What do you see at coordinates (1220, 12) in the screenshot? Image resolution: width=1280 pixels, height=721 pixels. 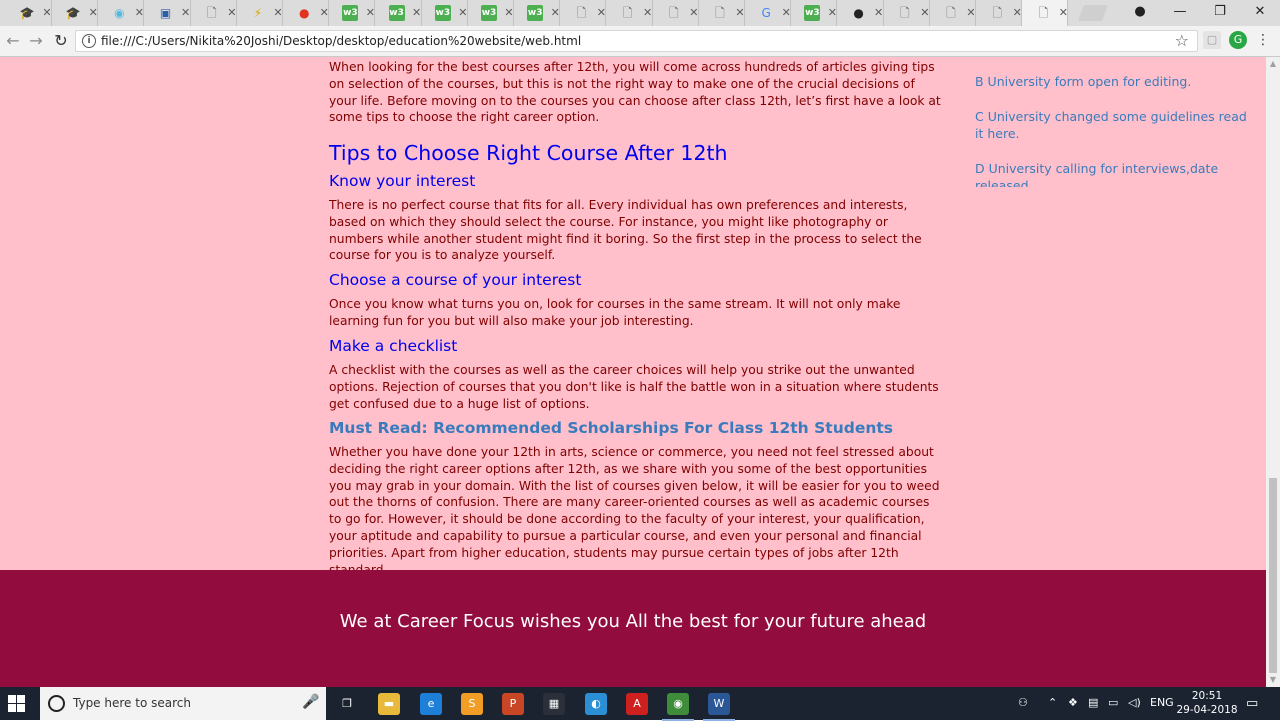 I see `maximize-icon: ❐` at bounding box center [1220, 12].